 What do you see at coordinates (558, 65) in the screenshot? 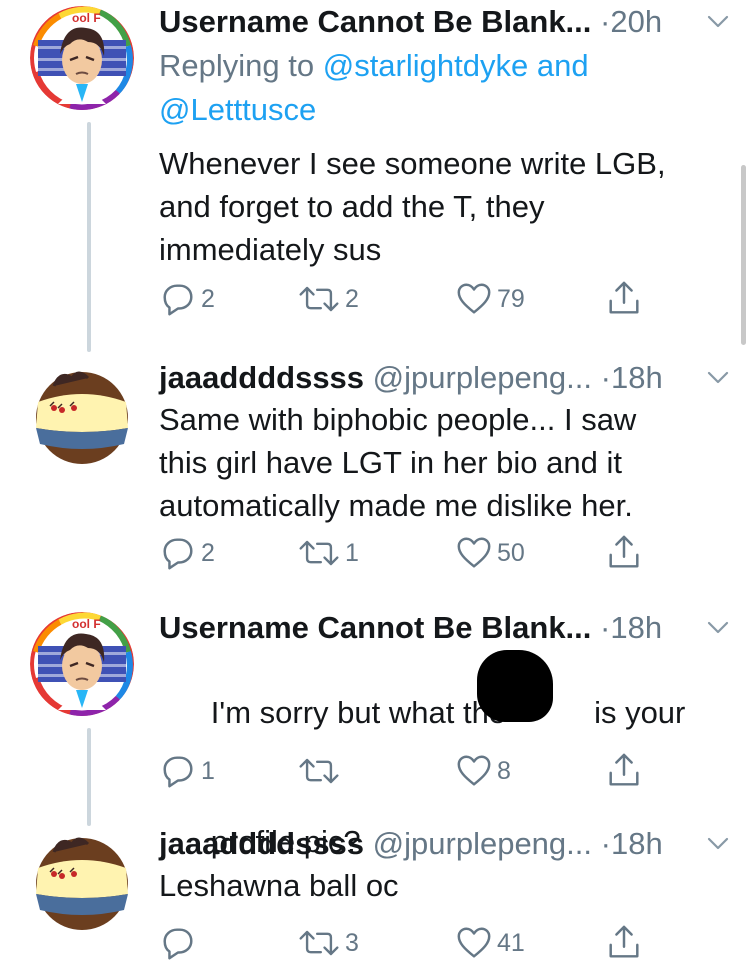
I see `reply-and: and` at bounding box center [558, 65].